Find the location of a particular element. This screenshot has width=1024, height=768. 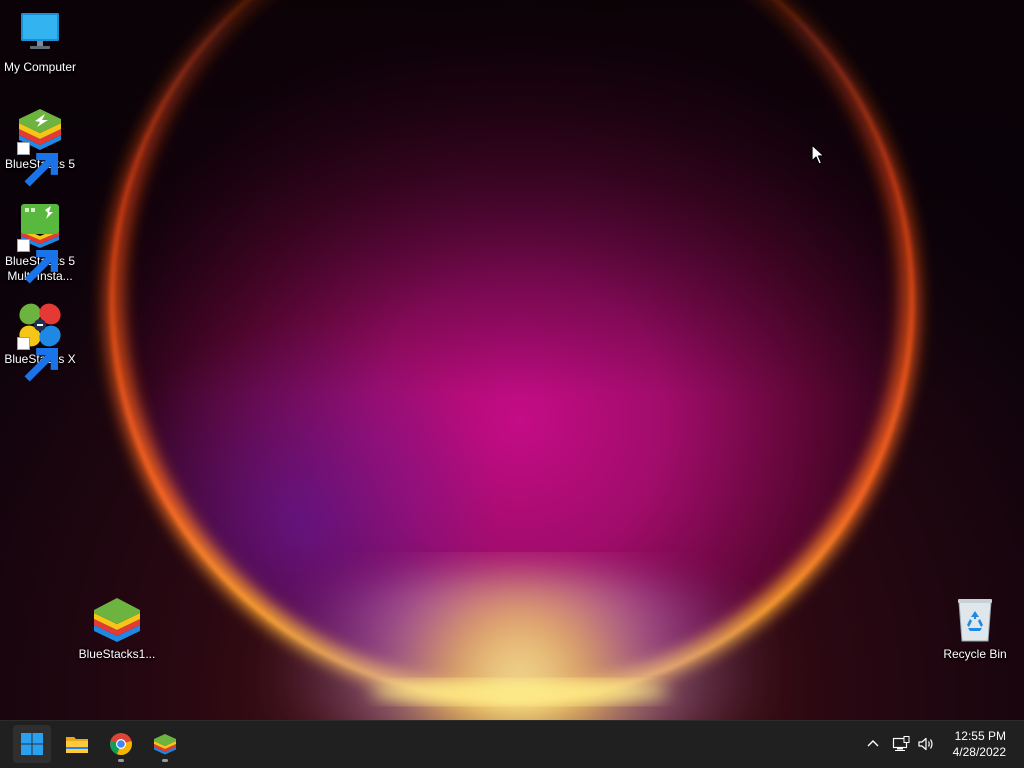

bluestacks-installer-icon is located at coordinates (117, 620).